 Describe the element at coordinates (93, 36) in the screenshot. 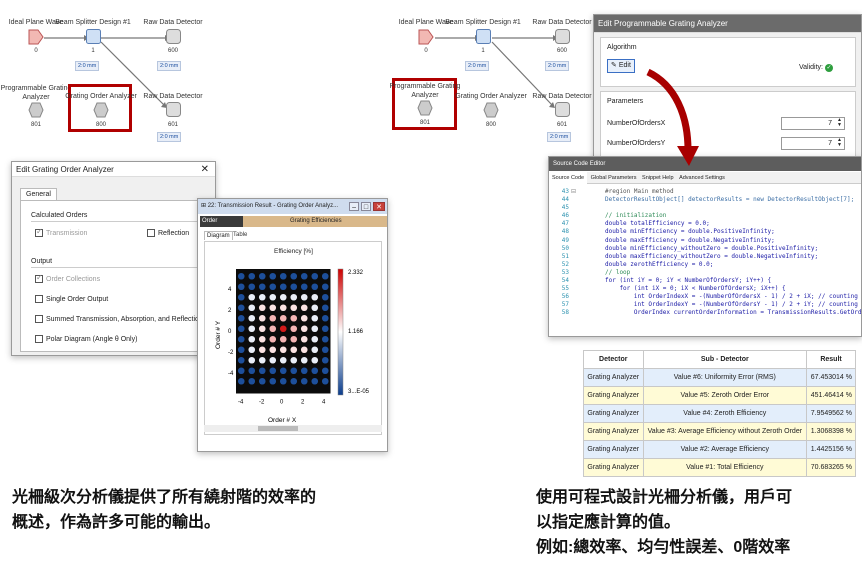

I see `component-icon` at that location.